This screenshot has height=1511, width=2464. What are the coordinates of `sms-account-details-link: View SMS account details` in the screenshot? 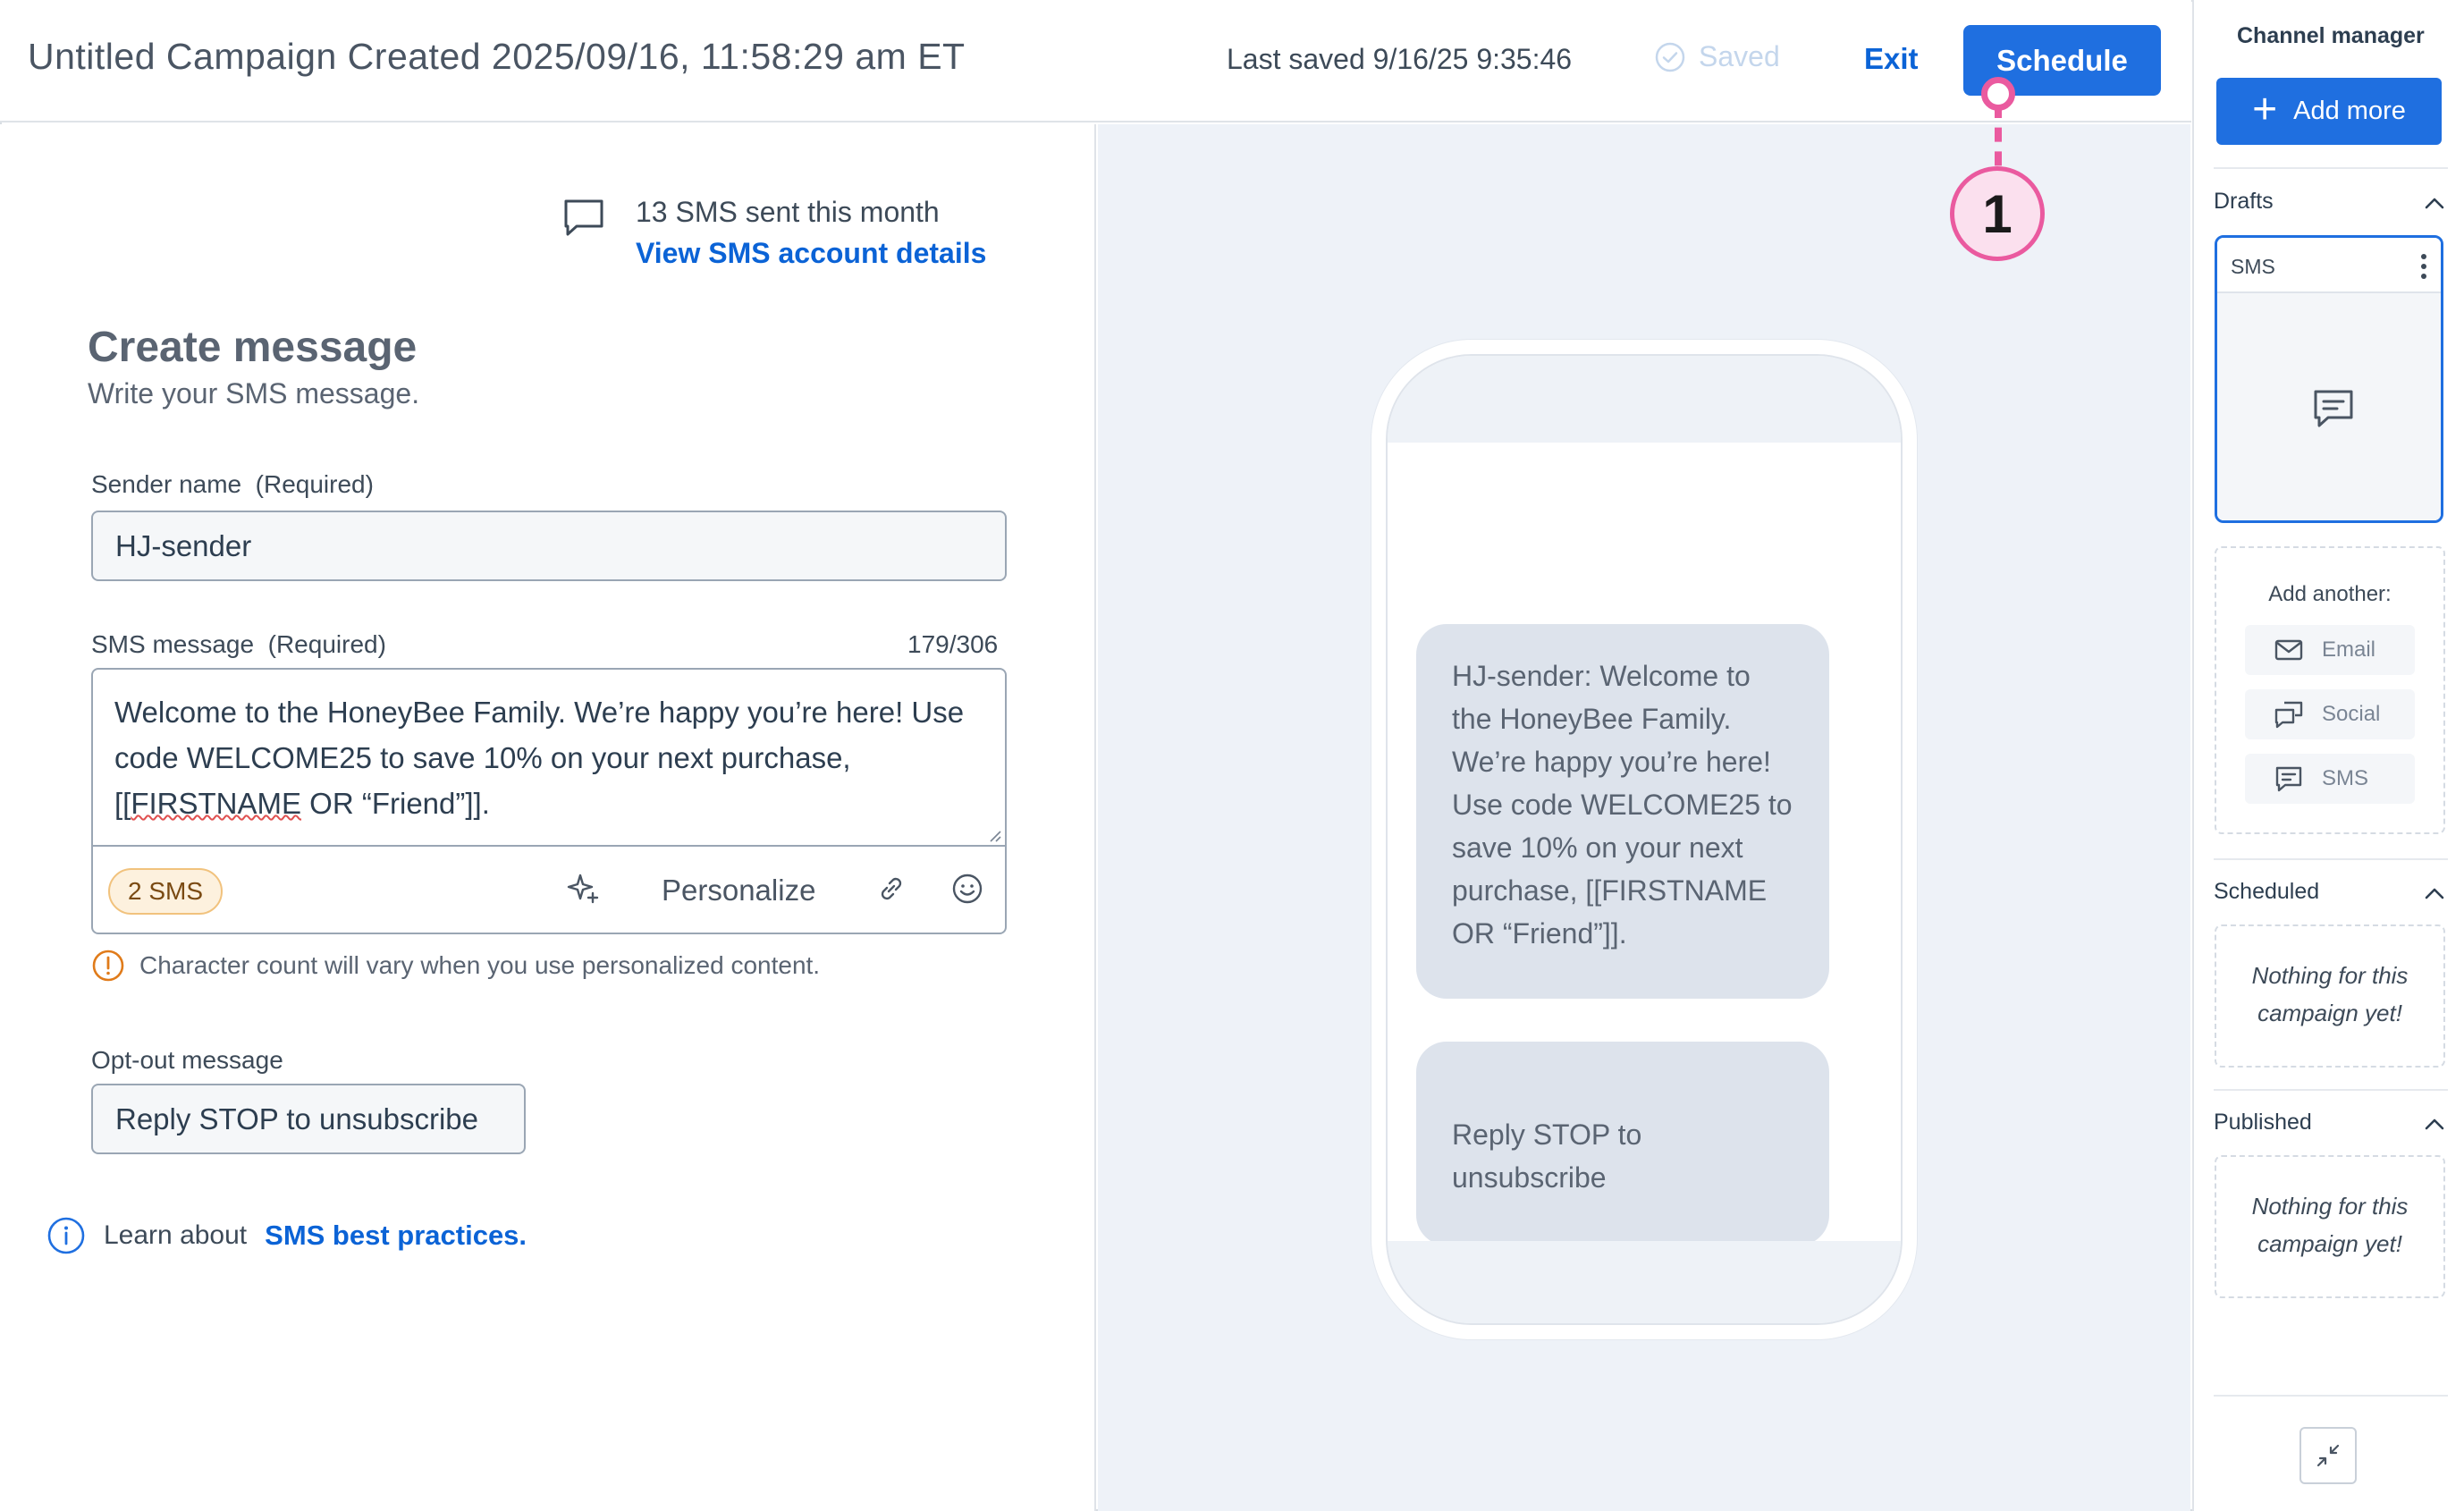 It's located at (811, 253).